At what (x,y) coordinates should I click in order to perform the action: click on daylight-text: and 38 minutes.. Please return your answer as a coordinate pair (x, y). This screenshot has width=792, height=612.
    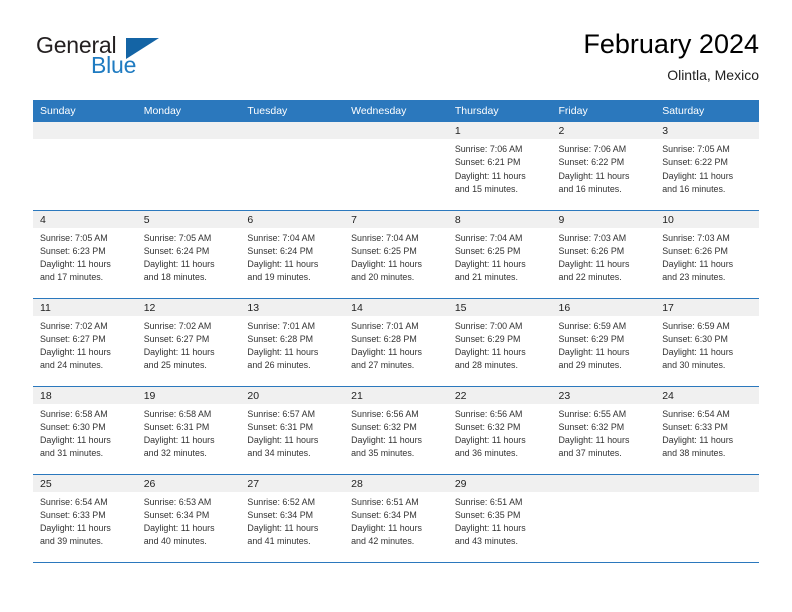
    Looking at the image, I should click on (694, 453).